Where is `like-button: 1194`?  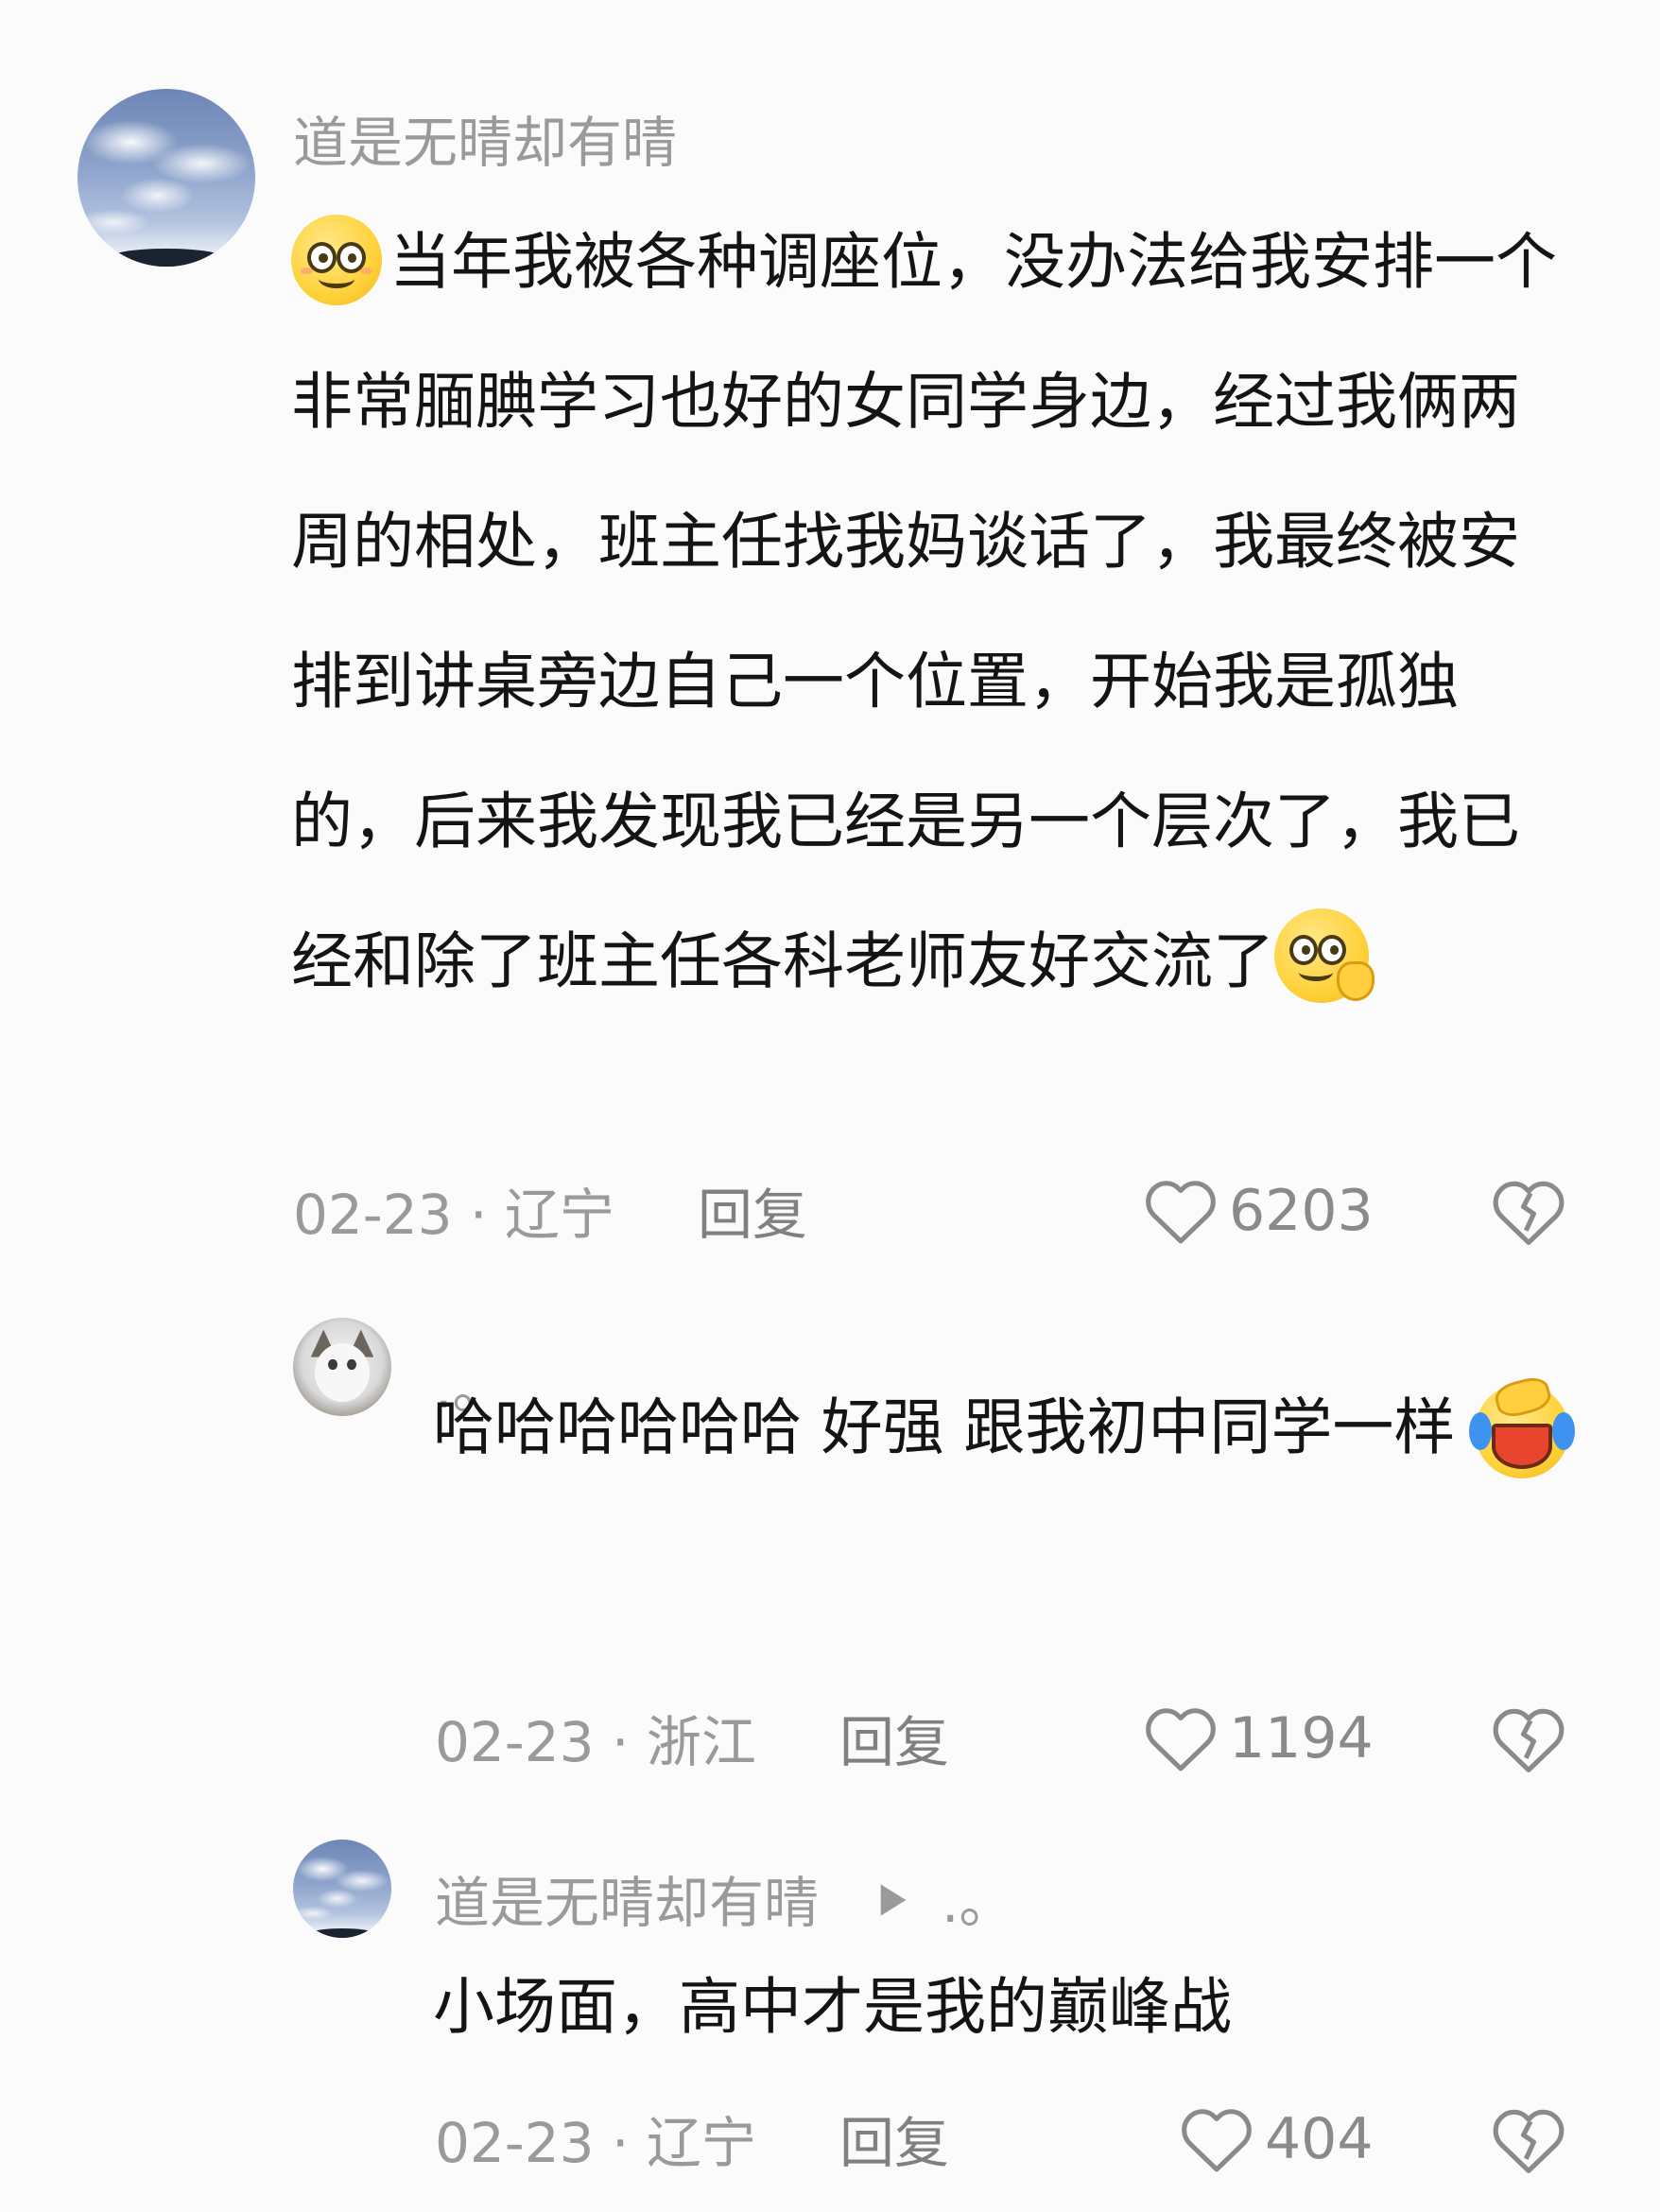
like-button: 1194 is located at coordinates (1258, 1738).